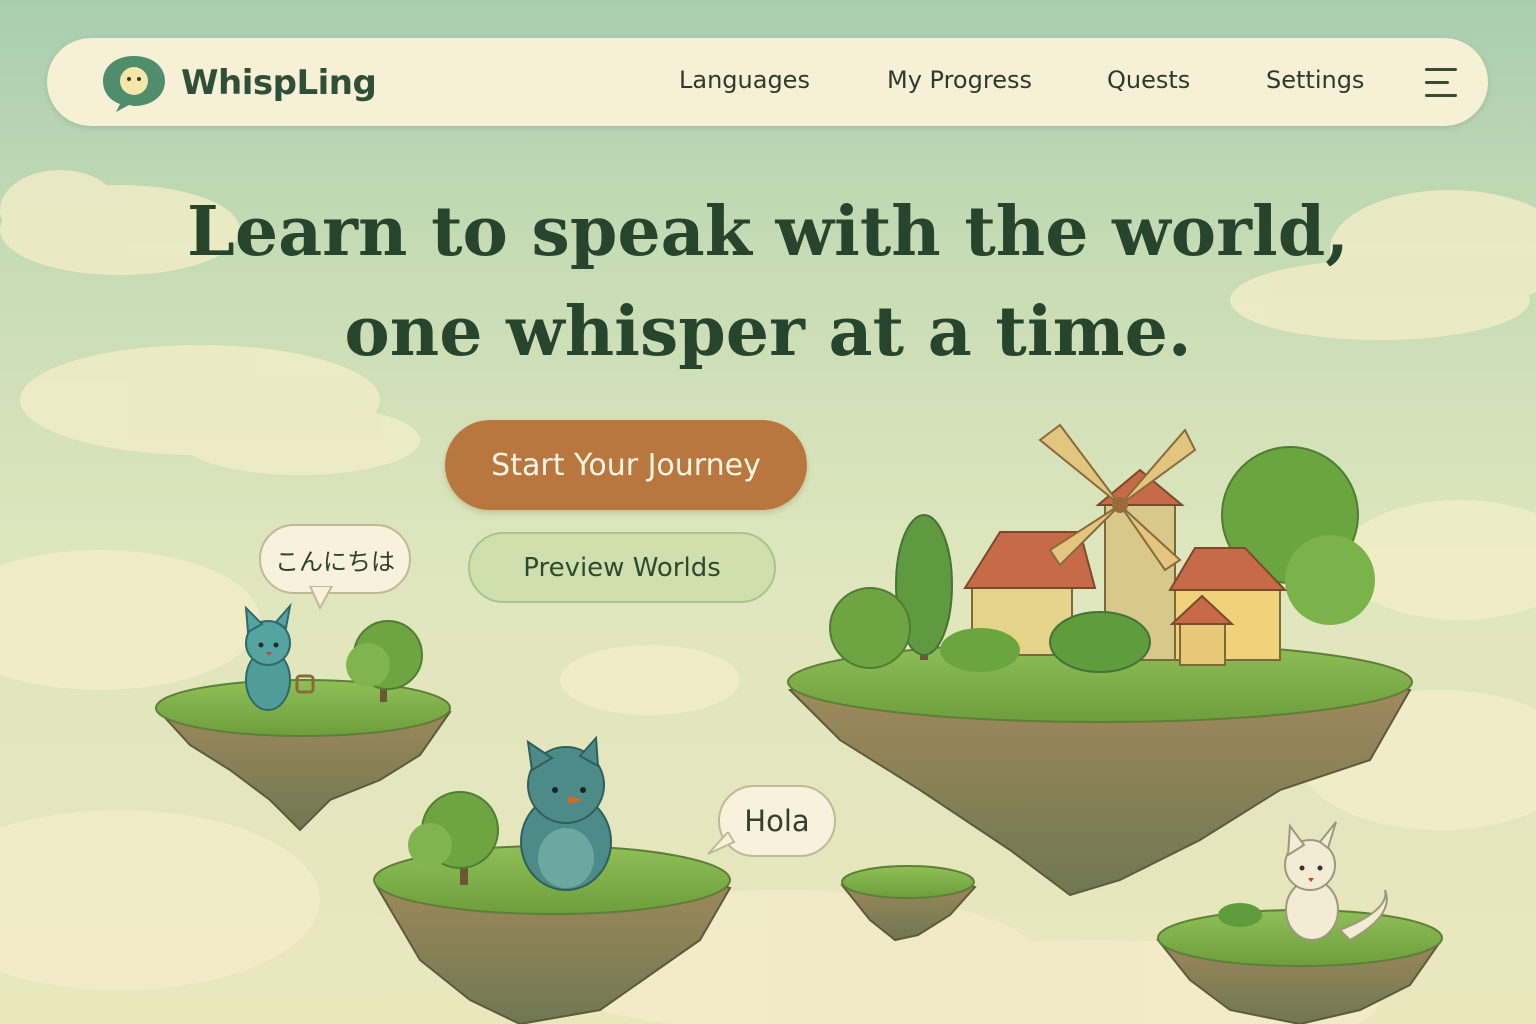 The height and width of the screenshot is (1024, 1536). What do you see at coordinates (1148, 80) in the screenshot?
I see `nav-quests: Quests` at bounding box center [1148, 80].